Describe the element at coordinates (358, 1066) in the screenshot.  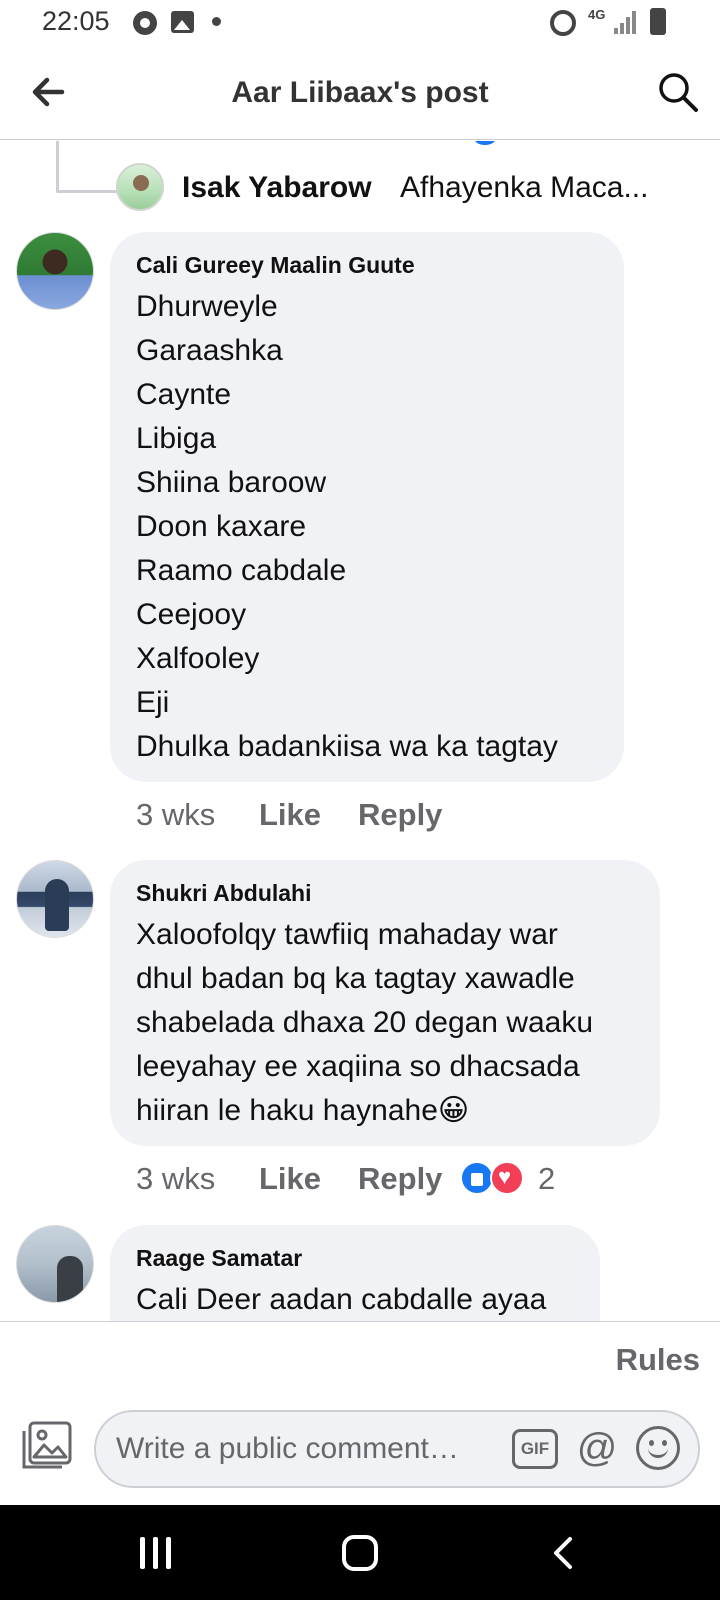
I see `comment-line: leeyahay ee xaqiina so dhacsada` at that location.